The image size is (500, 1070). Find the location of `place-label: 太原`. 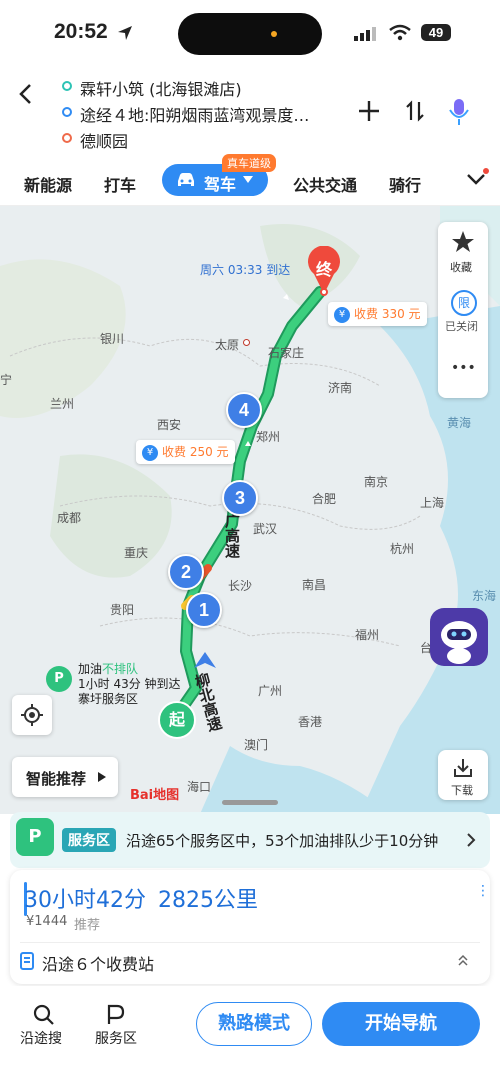

place-label: 太原 is located at coordinates (227, 345).